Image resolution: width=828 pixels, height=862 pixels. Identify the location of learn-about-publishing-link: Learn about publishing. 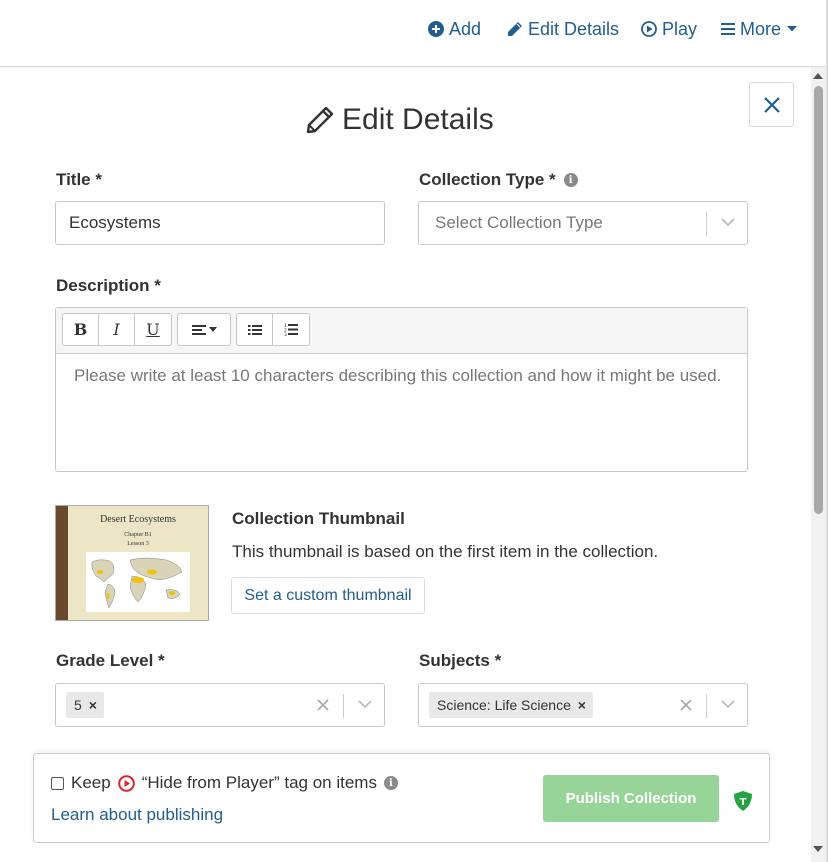
(137, 815).